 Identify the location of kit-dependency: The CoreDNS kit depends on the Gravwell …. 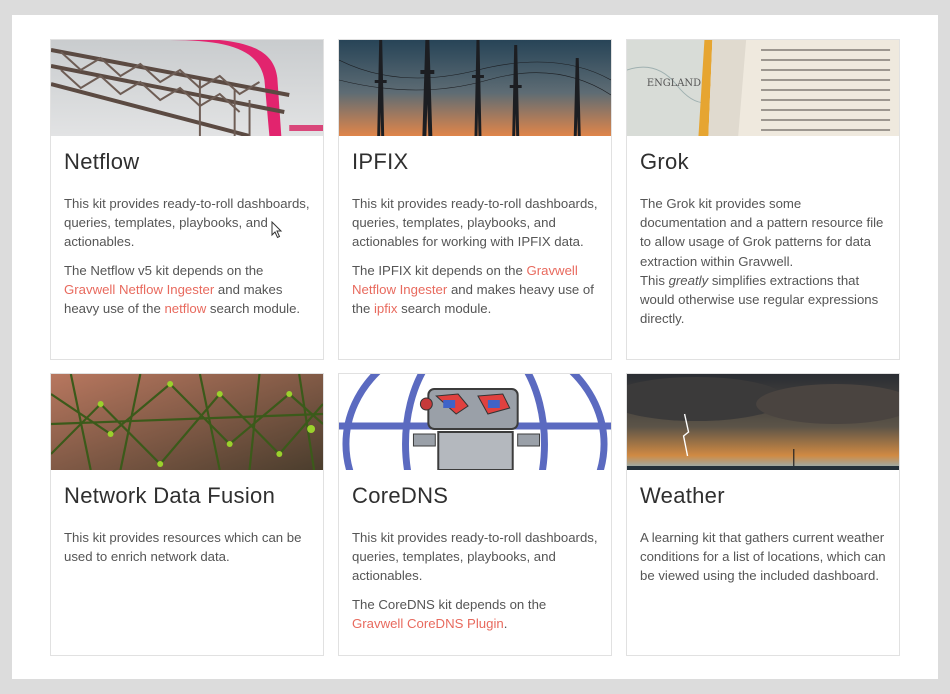
(475, 614).